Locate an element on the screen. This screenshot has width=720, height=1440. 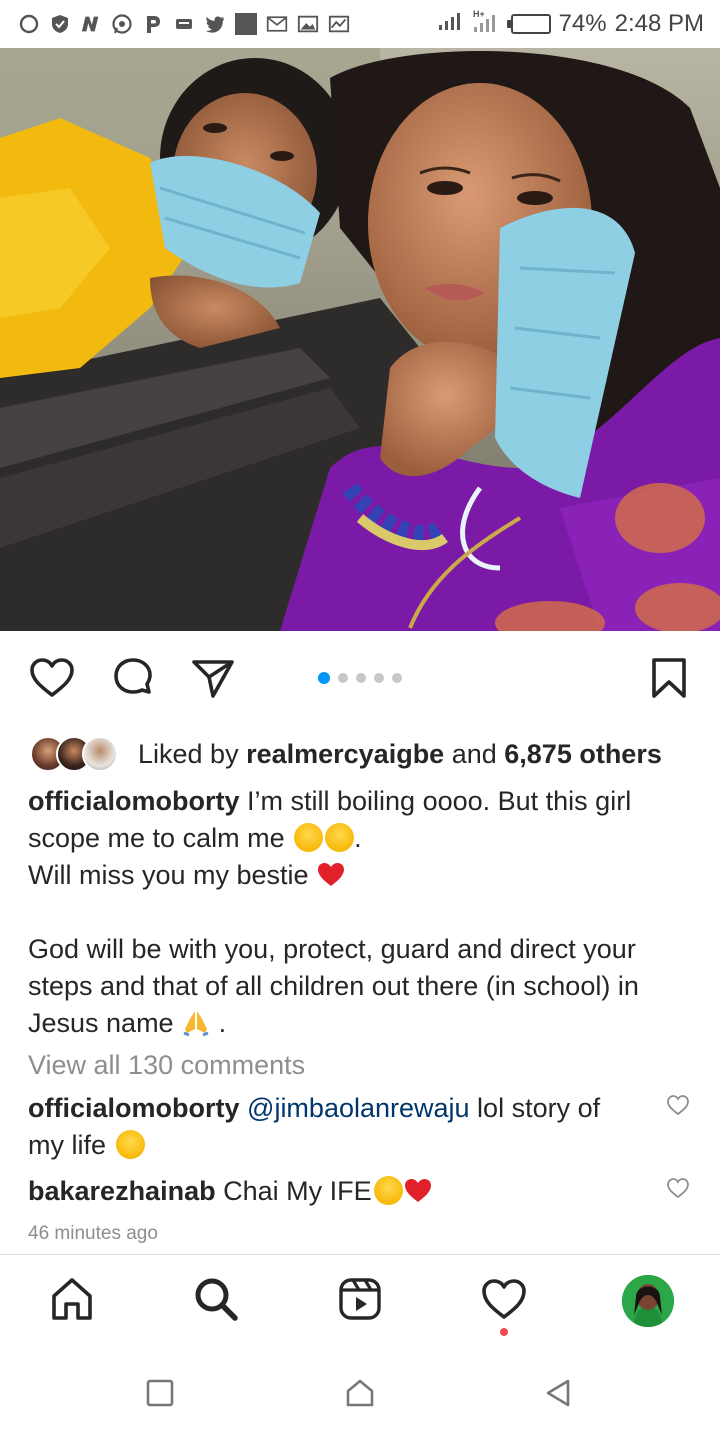
comment-mention: @jimbaolanrewaju is located at coordinates (358, 1108).